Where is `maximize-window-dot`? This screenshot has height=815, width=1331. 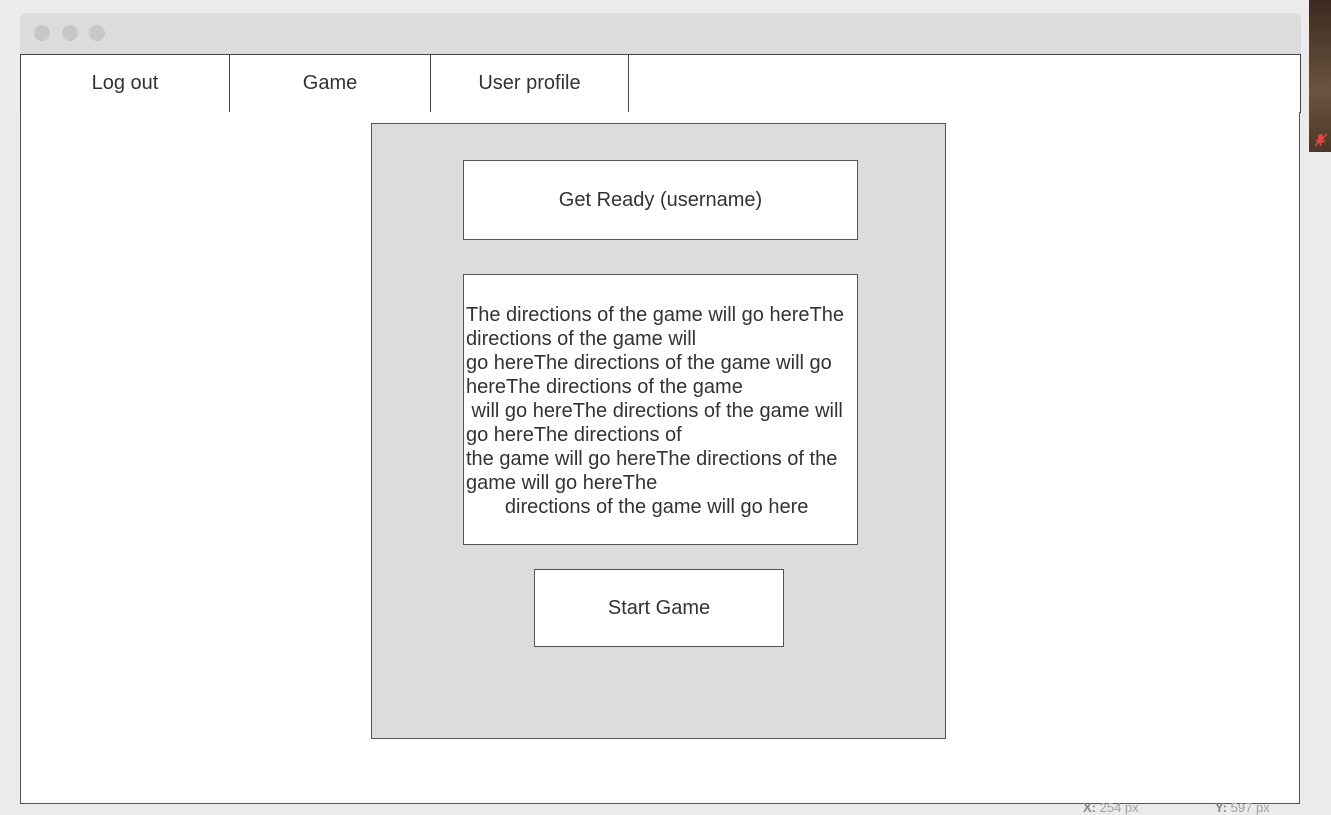
maximize-window-dot is located at coordinates (97, 33).